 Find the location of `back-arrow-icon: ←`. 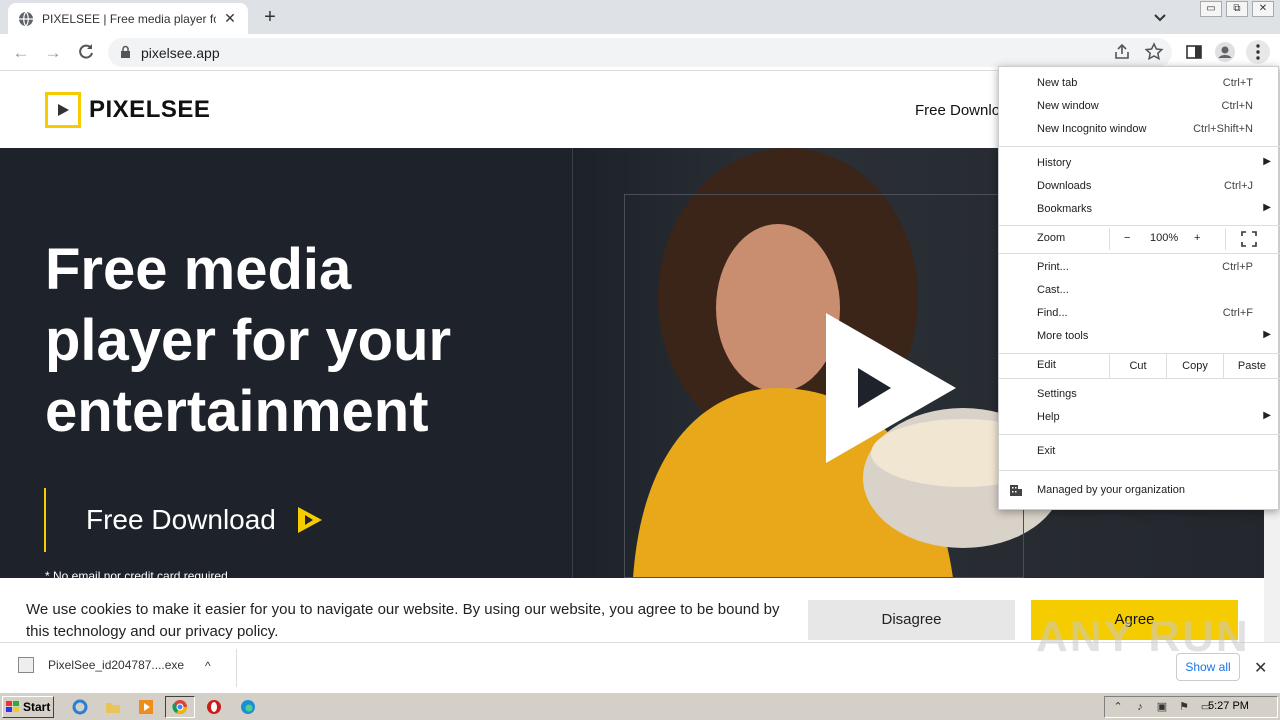

back-arrow-icon: ← is located at coordinates (21, 53).